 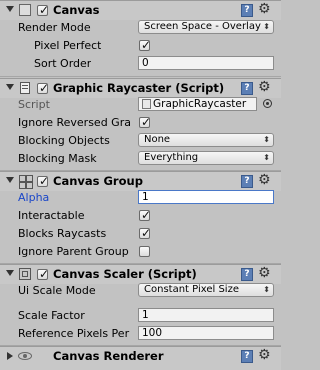 I want to click on alpha-label: Alpha, so click(x=34, y=197).